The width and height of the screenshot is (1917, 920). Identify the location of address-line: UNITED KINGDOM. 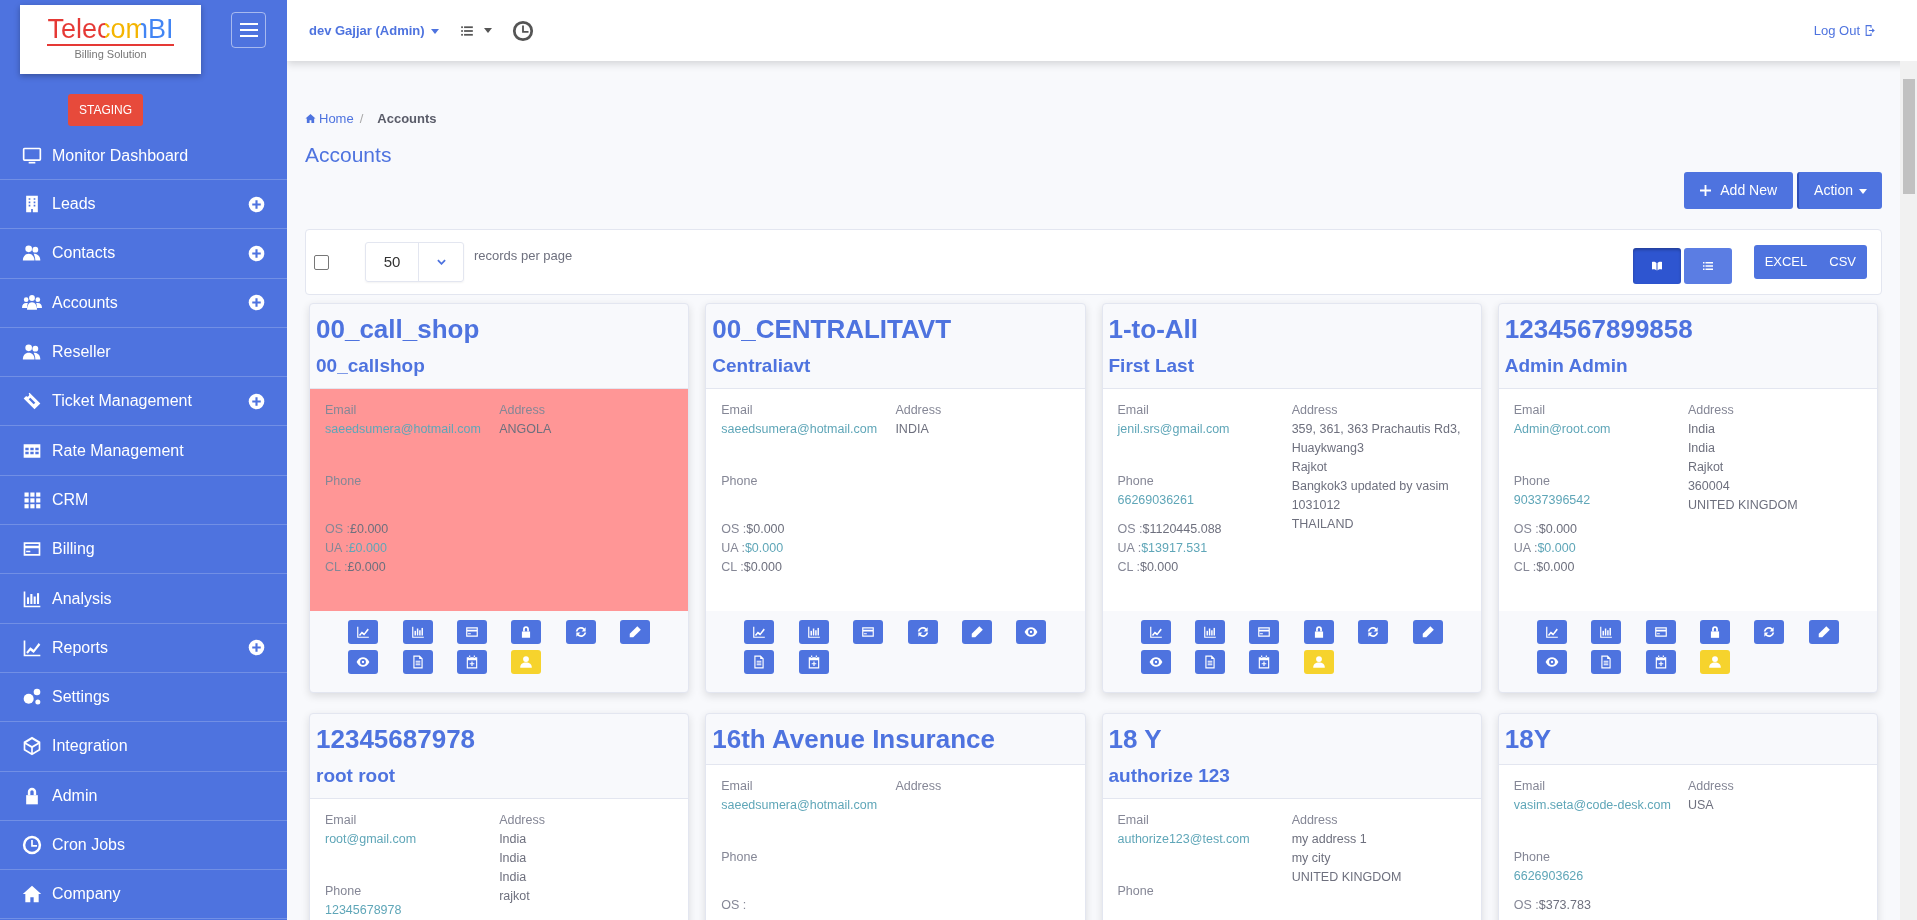
(1347, 877).